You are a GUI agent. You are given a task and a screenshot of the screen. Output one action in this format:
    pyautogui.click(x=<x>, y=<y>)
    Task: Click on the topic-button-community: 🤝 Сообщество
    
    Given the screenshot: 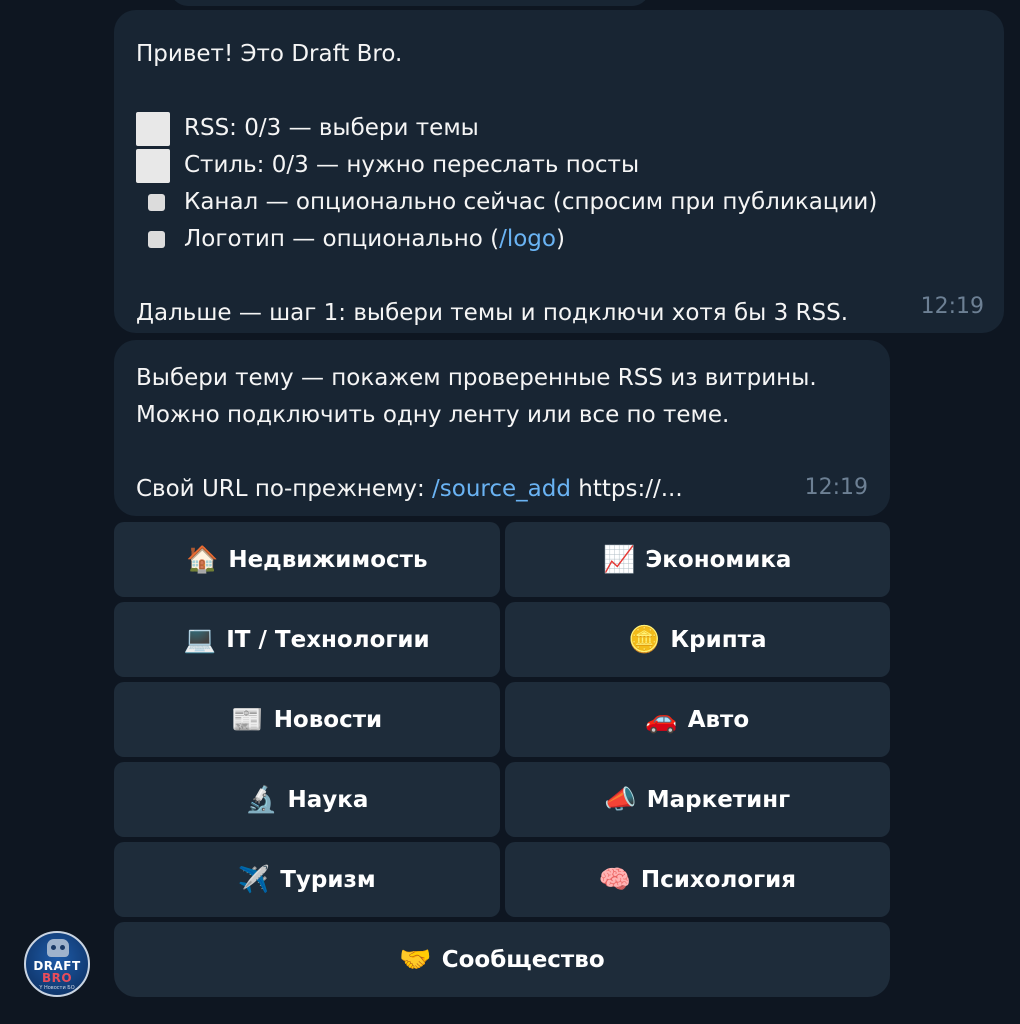 What is the action you would take?
    pyautogui.click(x=502, y=959)
    